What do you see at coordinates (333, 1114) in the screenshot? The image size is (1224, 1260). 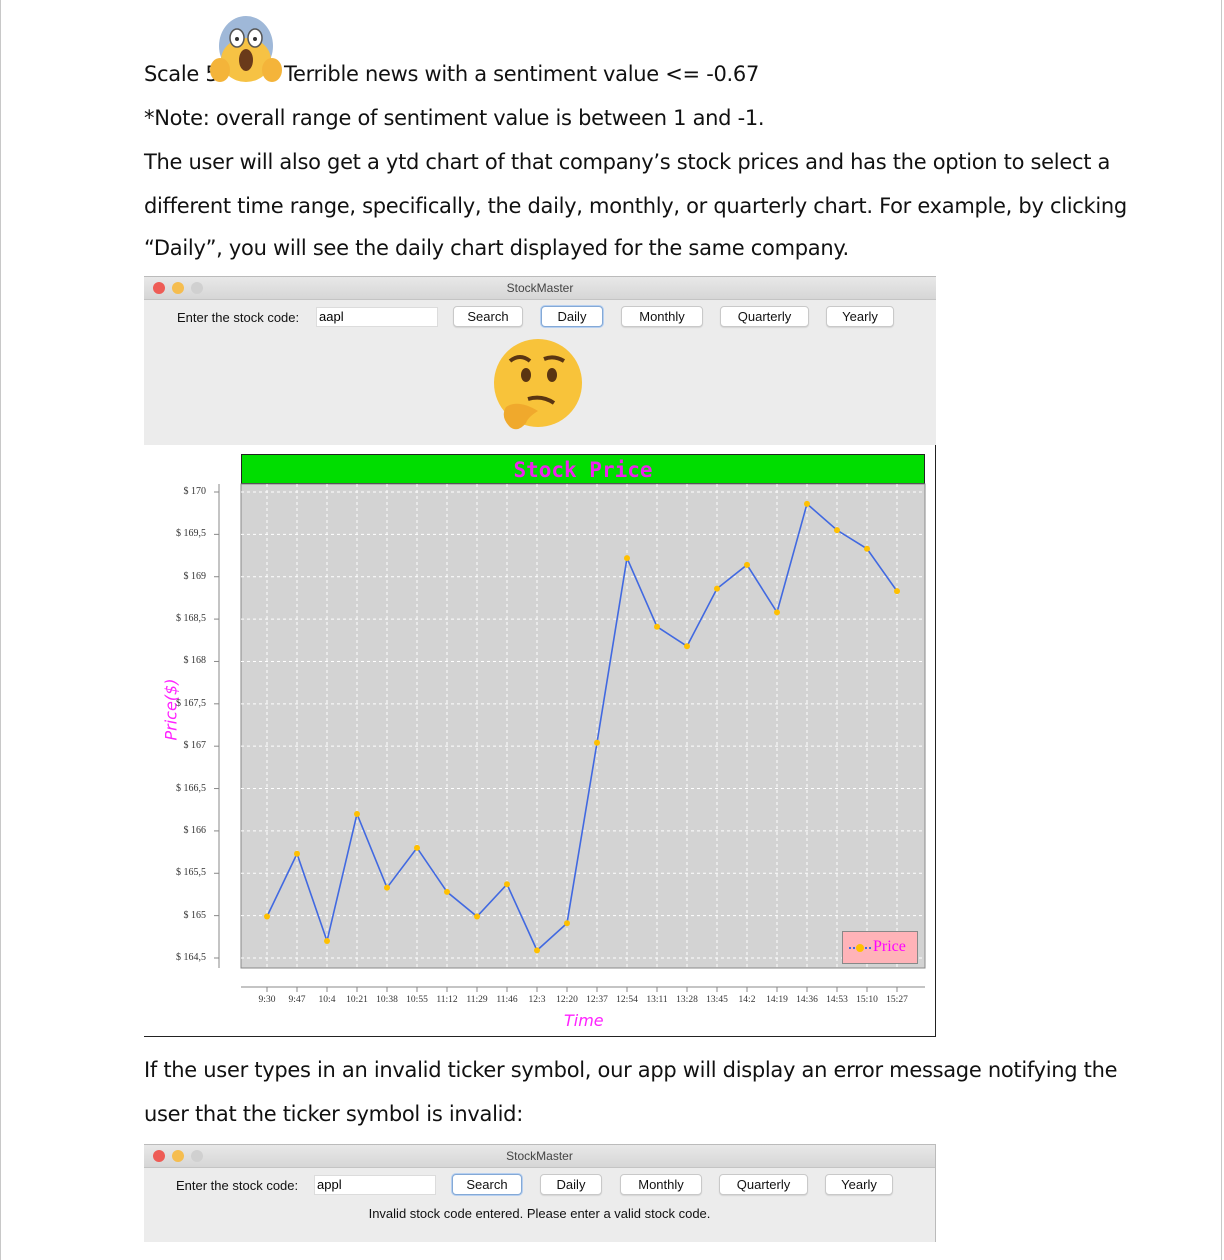 I see `paragraph-line: user that the ticker symbol is invalid:` at bounding box center [333, 1114].